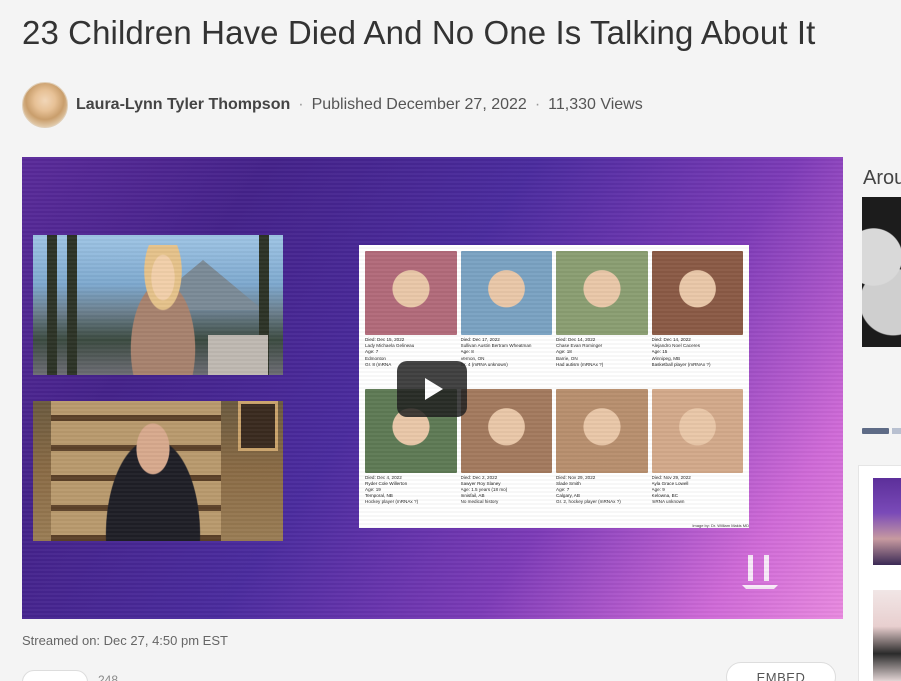 This screenshot has height=681, width=901. Describe the element at coordinates (125, 640) in the screenshot. I see `streamed-date: Streamed on: Dec 27, 4:50 pm EST` at that location.